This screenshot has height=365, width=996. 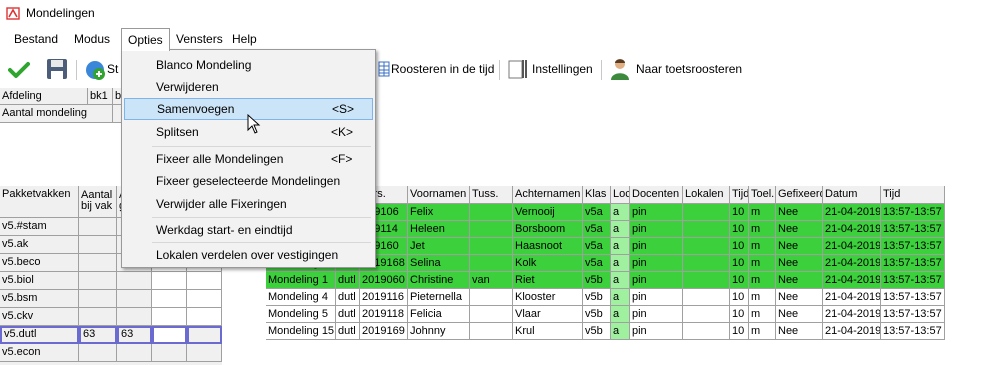 I want to click on table-cell-name: Mondeling 4, so click(x=301, y=297).